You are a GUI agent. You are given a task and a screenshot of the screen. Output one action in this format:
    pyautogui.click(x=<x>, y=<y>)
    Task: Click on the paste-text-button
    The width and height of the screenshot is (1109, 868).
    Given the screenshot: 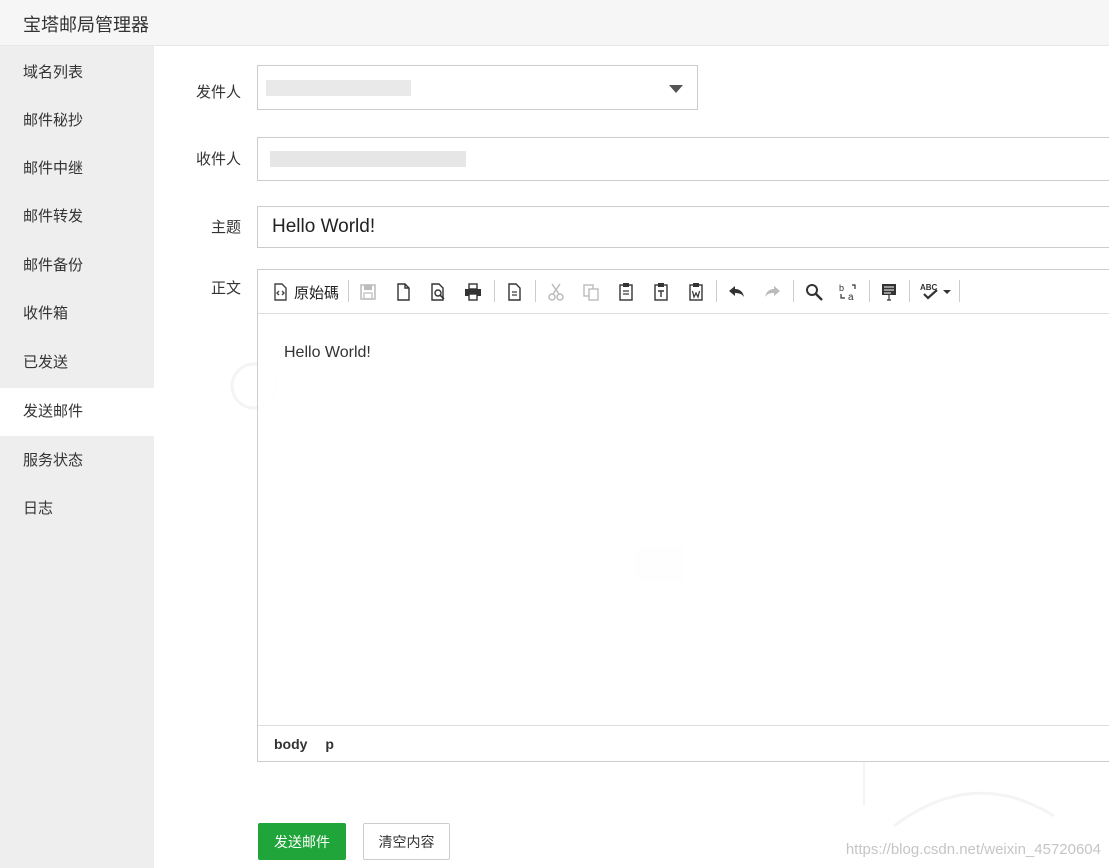 What is the action you would take?
    pyautogui.click(x=661, y=292)
    